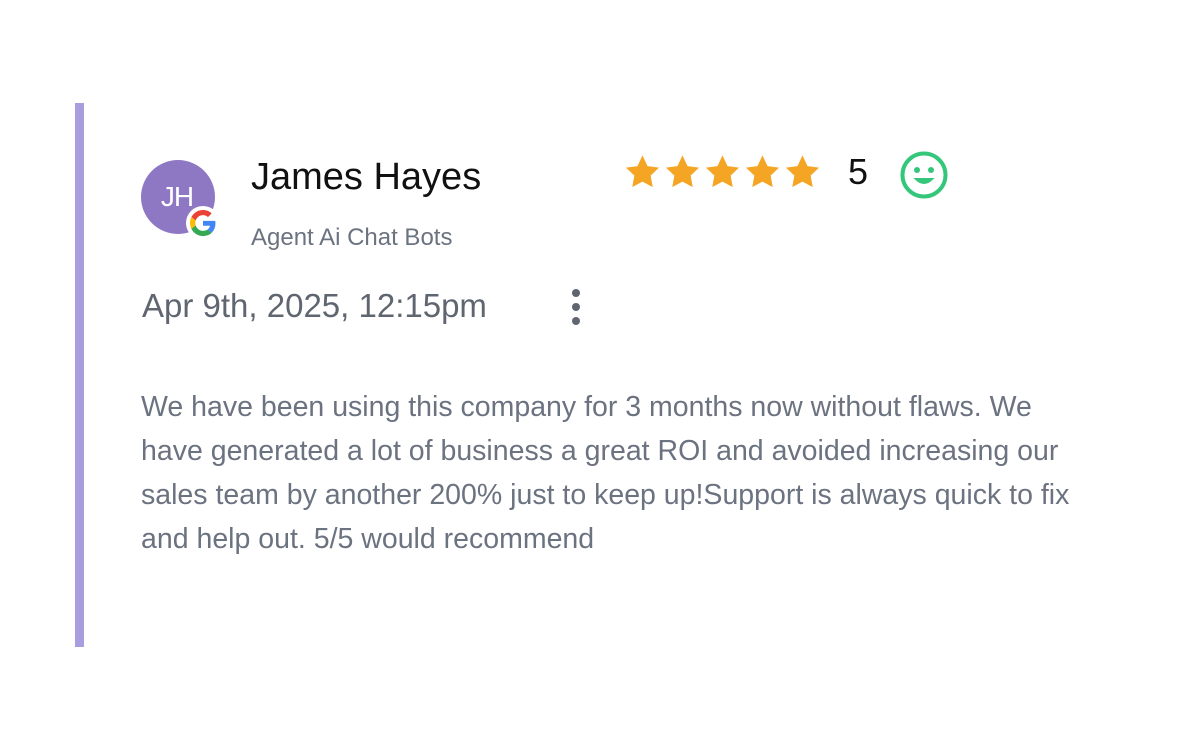 The image size is (1200, 750). What do you see at coordinates (314, 305) in the screenshot?
I see `review-date: Apr 9th, 2025, 12:15pm` at bounding box center [314, 305].